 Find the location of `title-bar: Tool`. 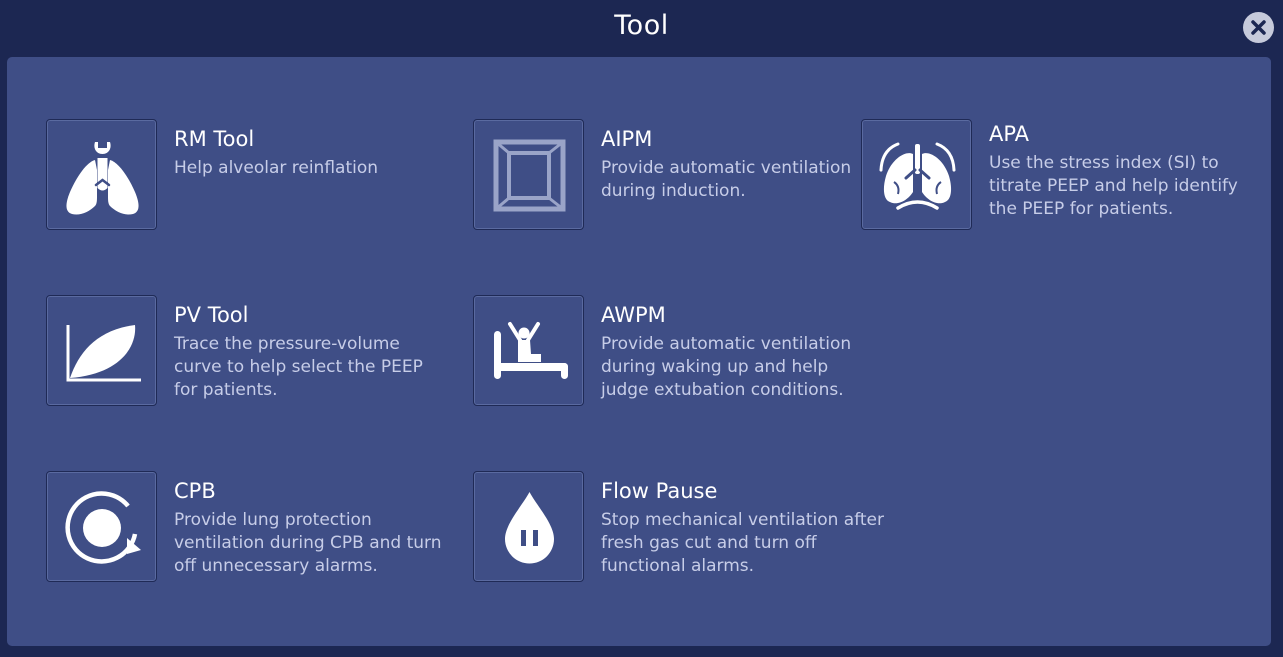

title-bar: Tool is located at coordinates (641, 28).